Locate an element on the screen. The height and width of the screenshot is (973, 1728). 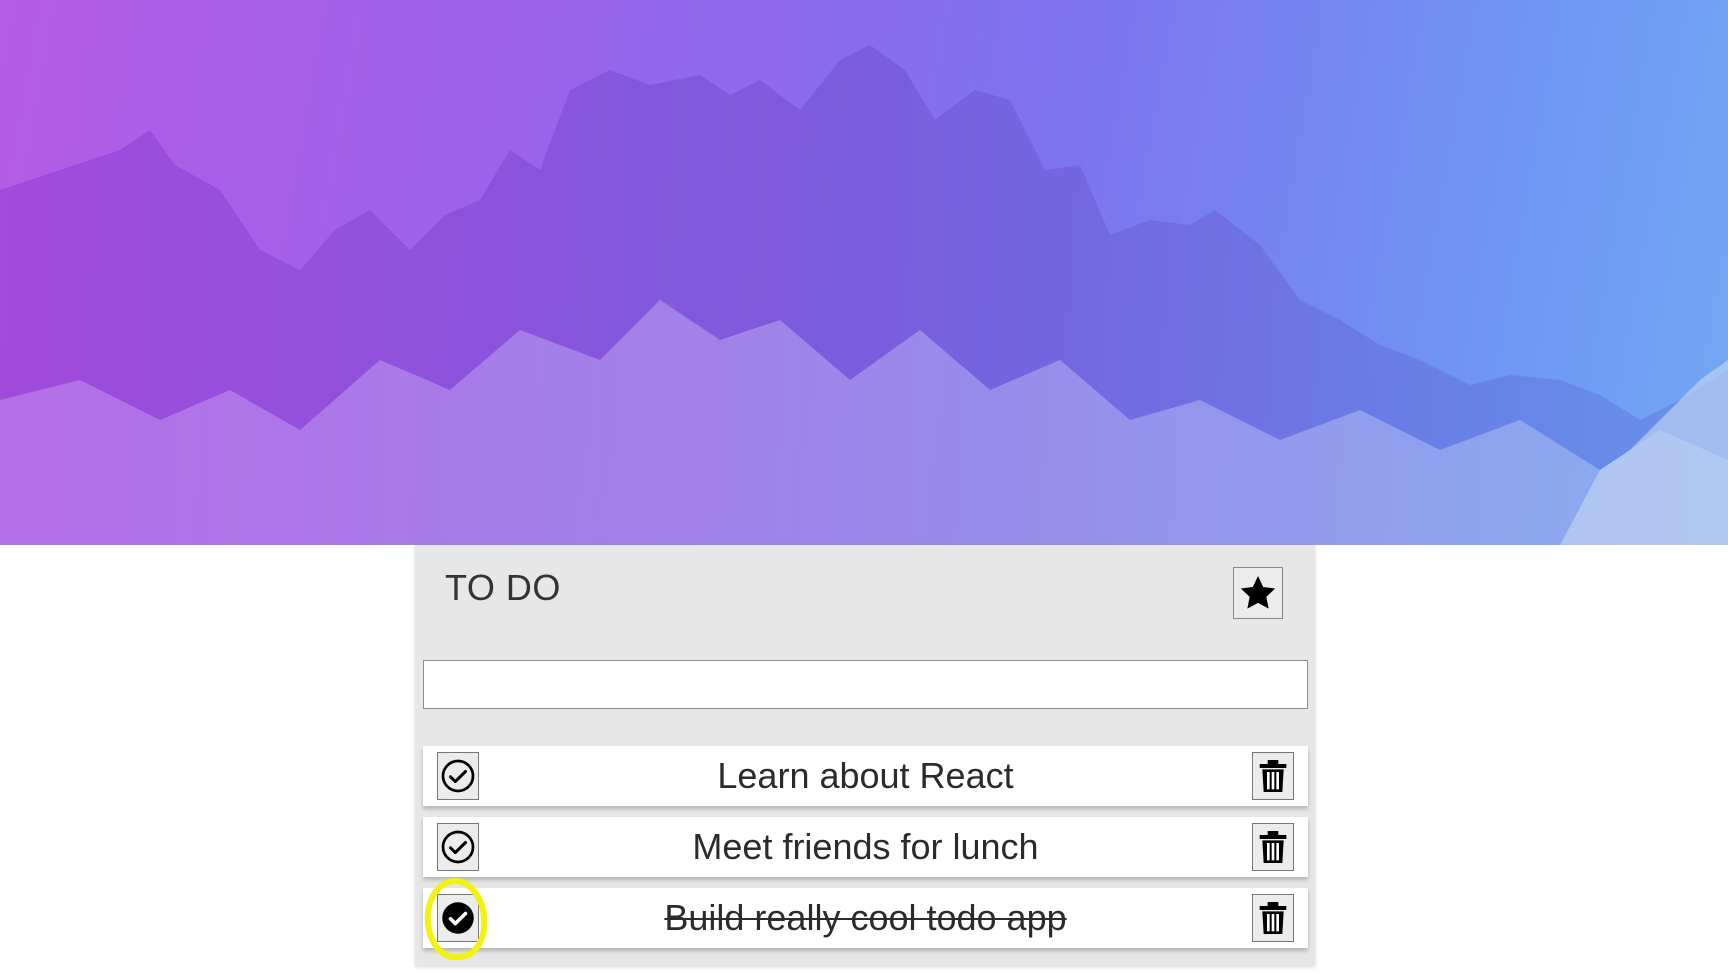
check-circle-filled-icon is located at coordinates (458, 918).